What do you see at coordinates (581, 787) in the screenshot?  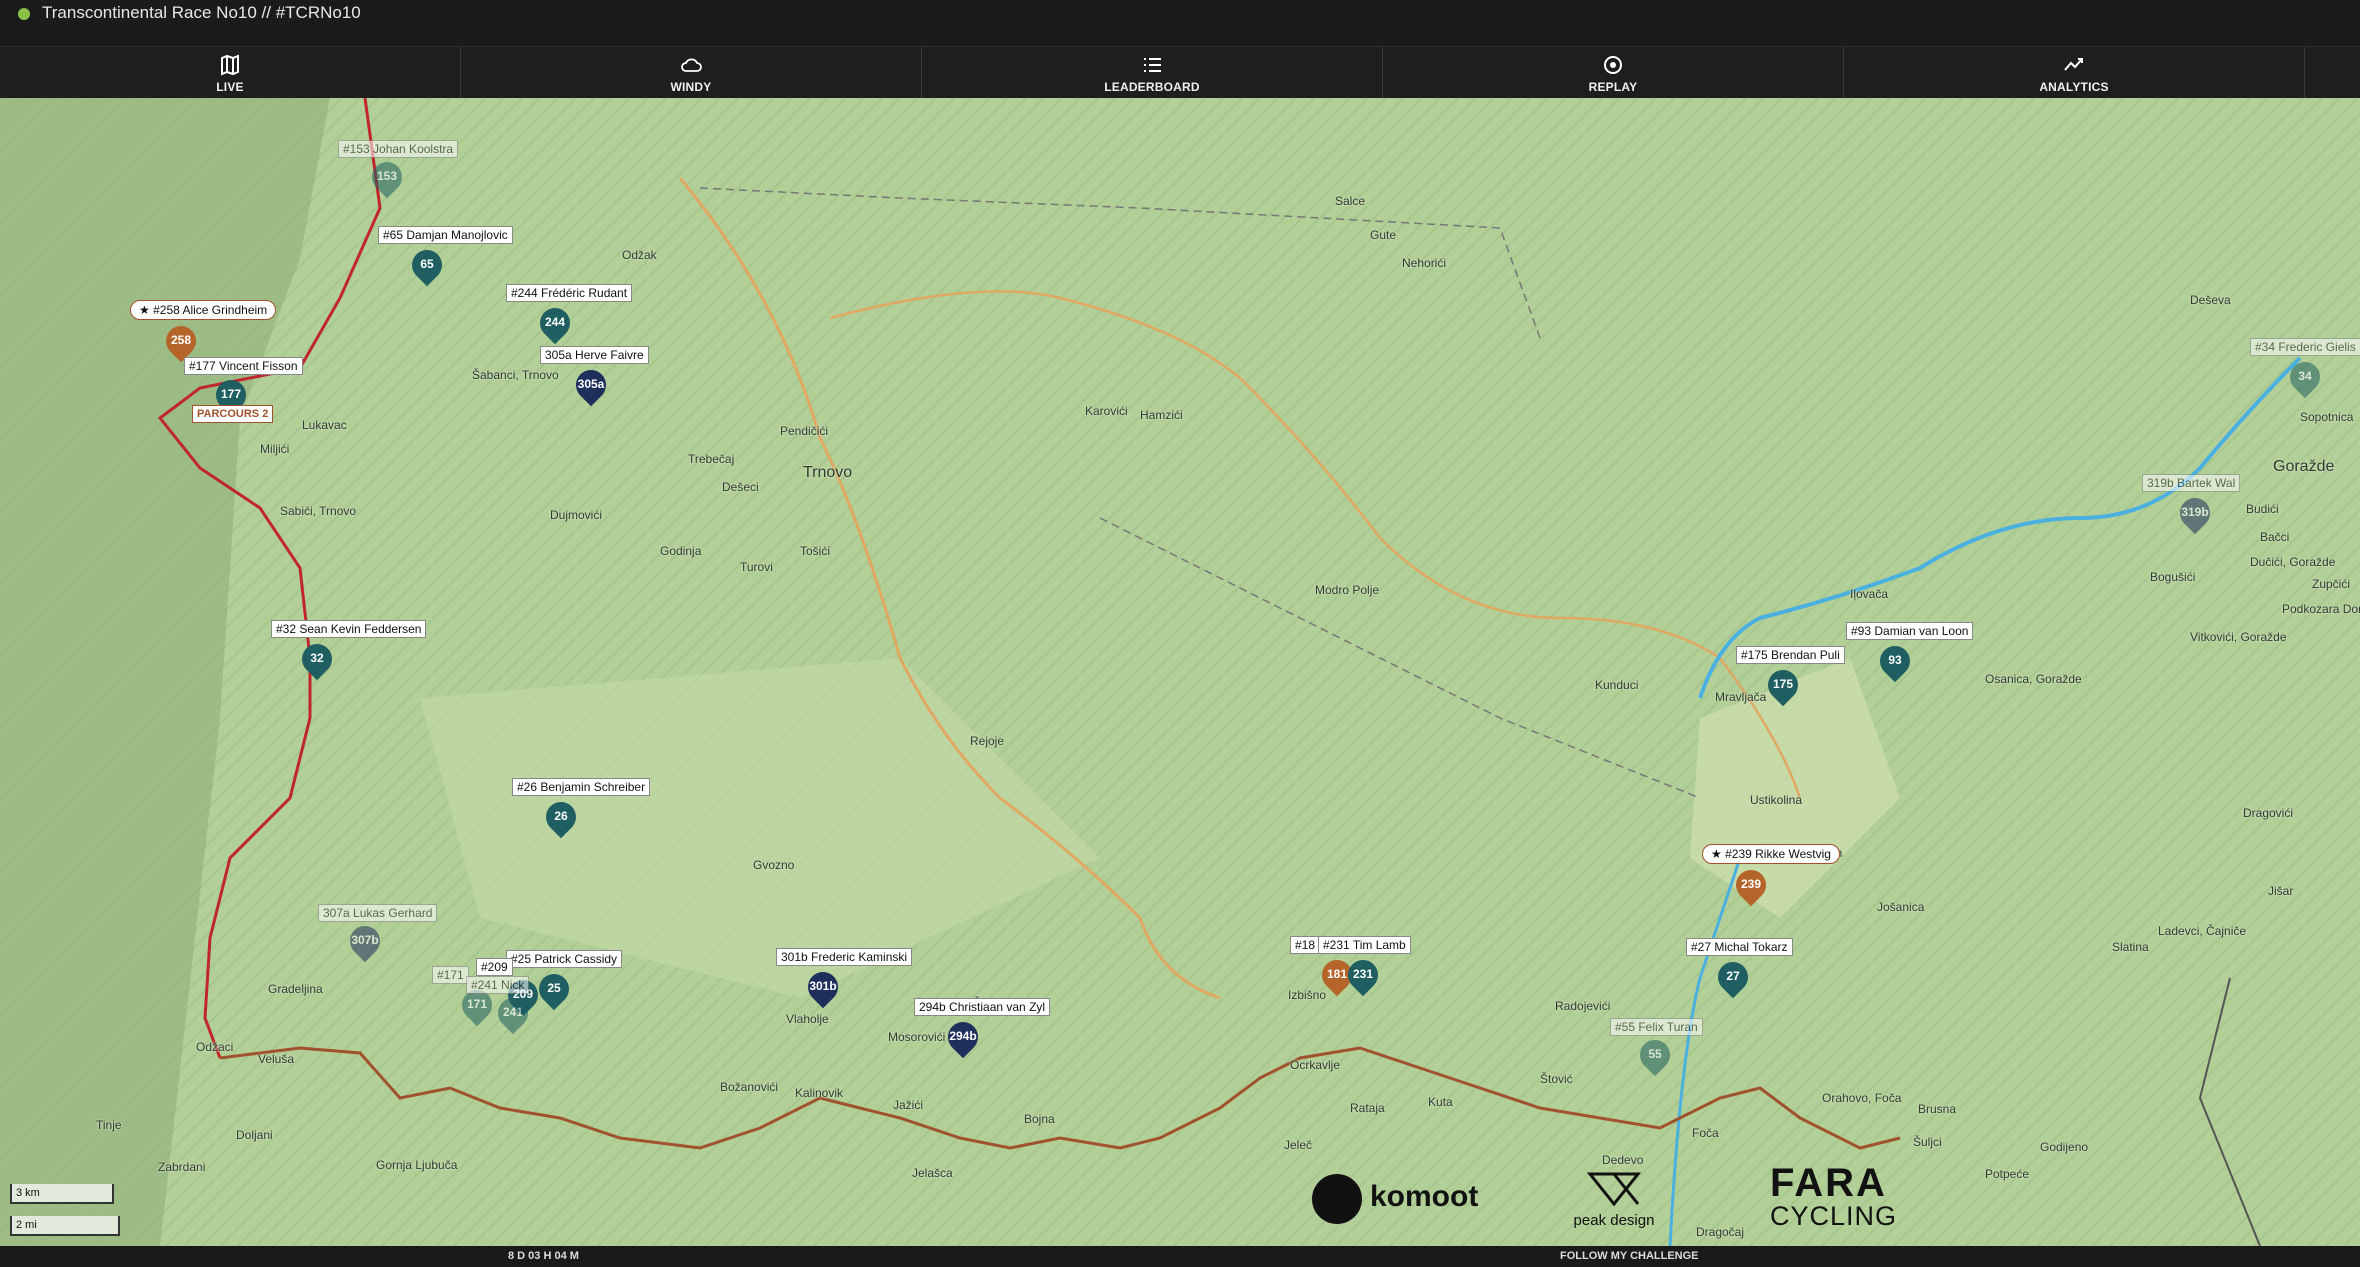 I see `rider-label: #26 Benjamin Schreiber` at bounding box center [581, 787].